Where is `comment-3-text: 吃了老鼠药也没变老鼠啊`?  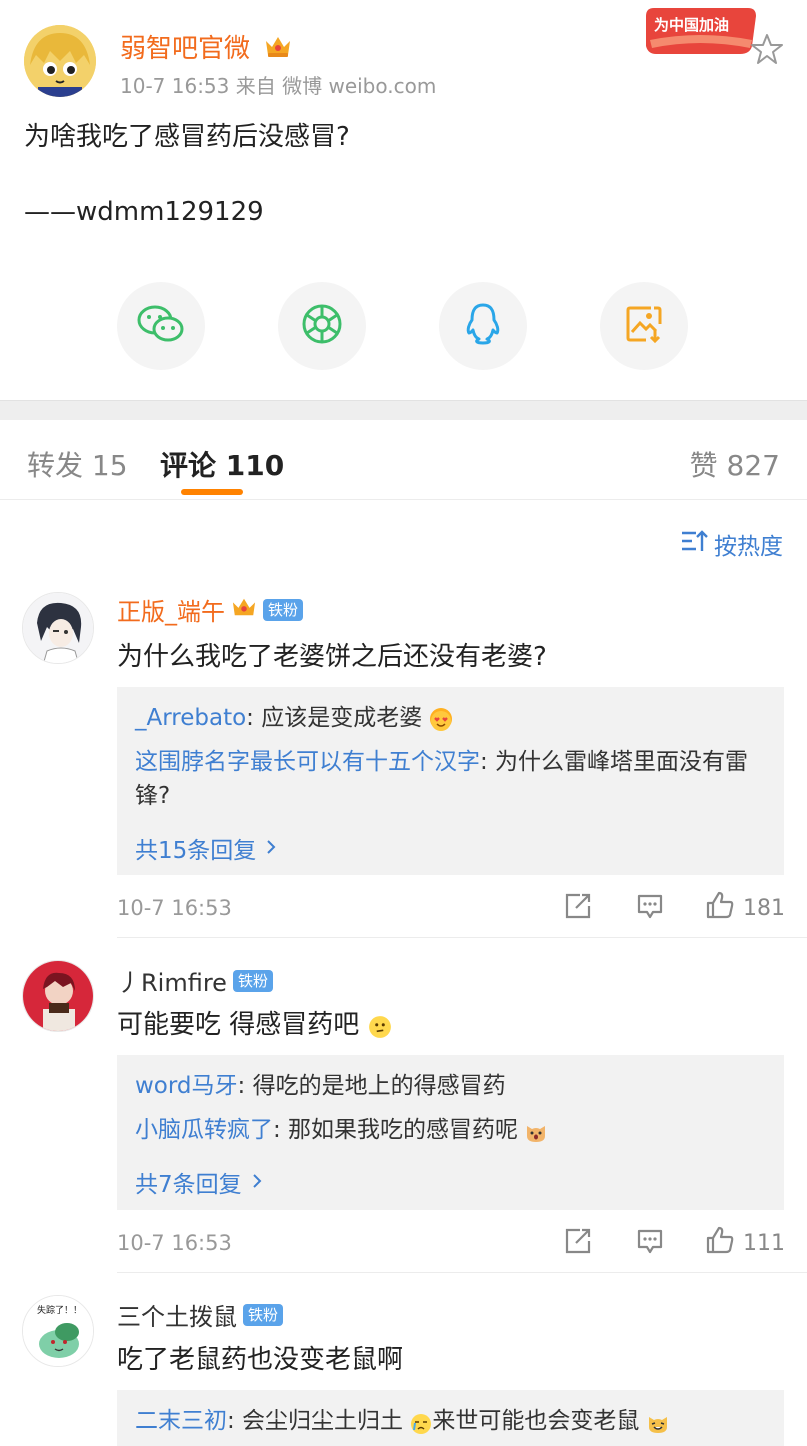 comment-3-text: 吃了老鼠药也没变老鼠啊 is located at coordinates (260, 1360).